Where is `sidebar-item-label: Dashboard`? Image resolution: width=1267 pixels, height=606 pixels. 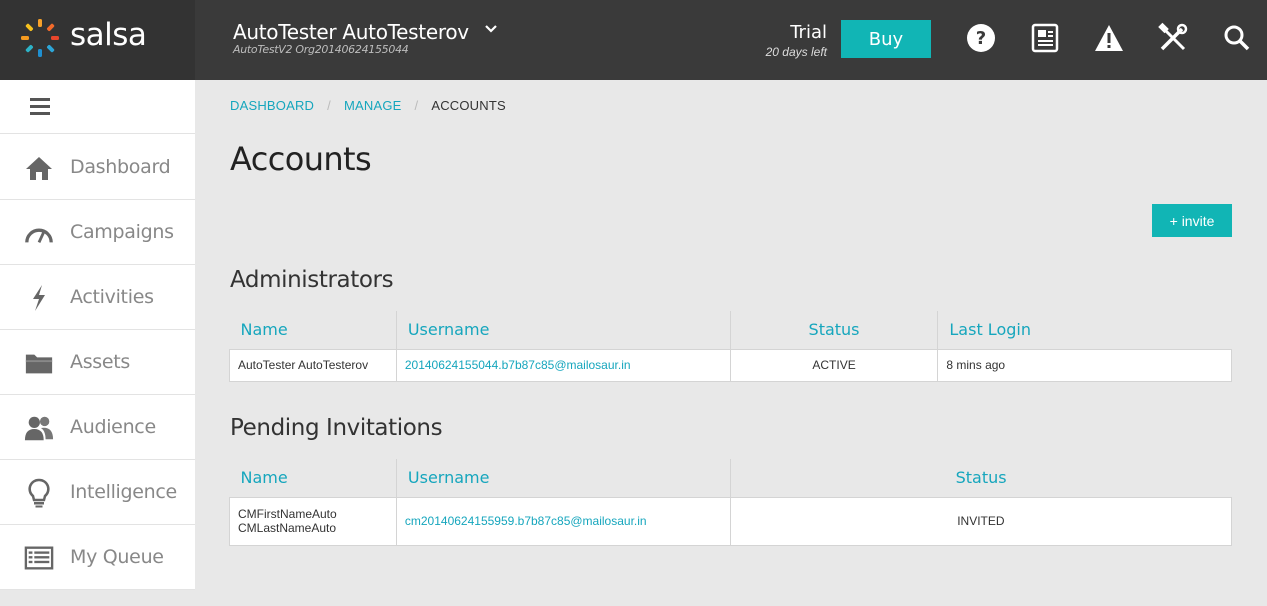 sidebar-item-label: Dashboard is located at coordinates (120, 167).